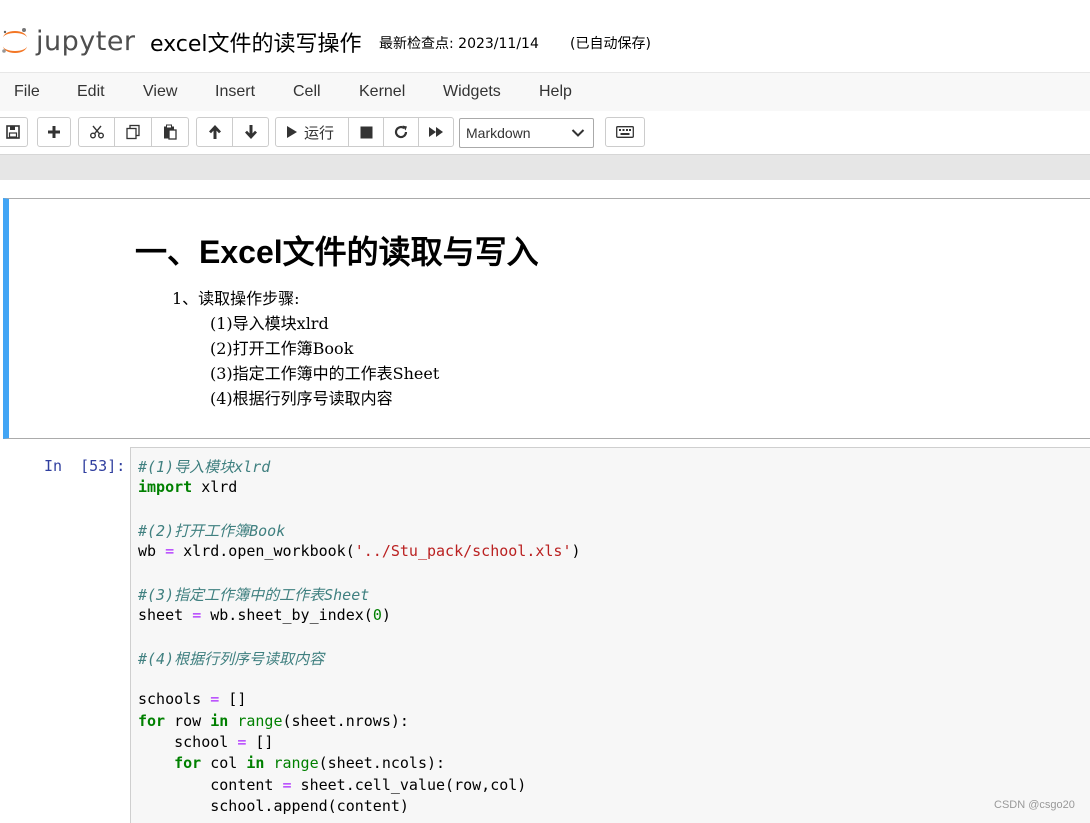 This screenshot has width=1090, height=823. What do you see at coordinates (235, 92) in the screenshot?
I see `menu-insert: Insert` at bounding box center [235, 92].